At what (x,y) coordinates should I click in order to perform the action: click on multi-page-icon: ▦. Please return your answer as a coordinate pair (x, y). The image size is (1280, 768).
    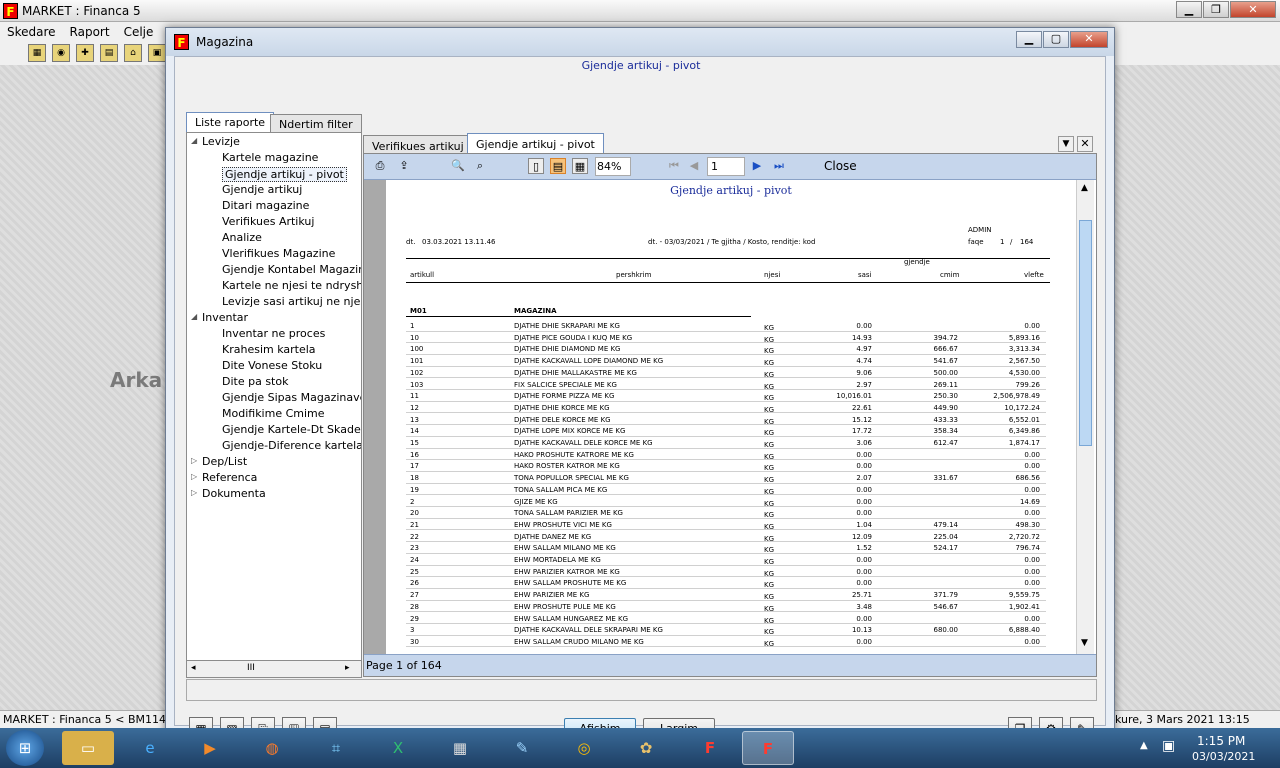
    Looking at the image, I should click on (580, 166).